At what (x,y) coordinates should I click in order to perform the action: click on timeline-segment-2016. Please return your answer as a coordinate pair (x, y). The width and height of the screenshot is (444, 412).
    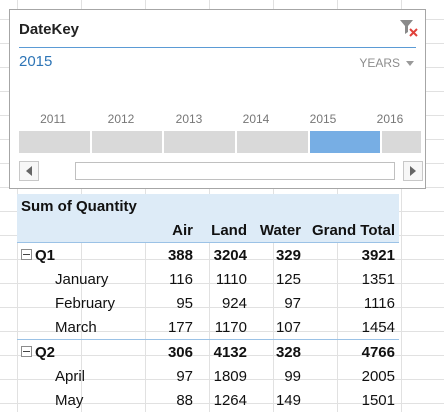
    Looking at the image, I should click on (401, 142).